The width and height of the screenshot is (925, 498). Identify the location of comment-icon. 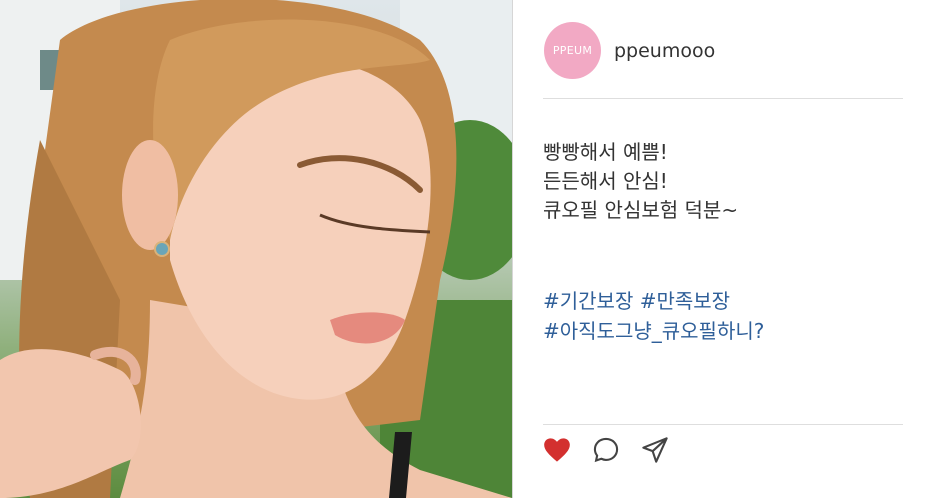
(606, 450).